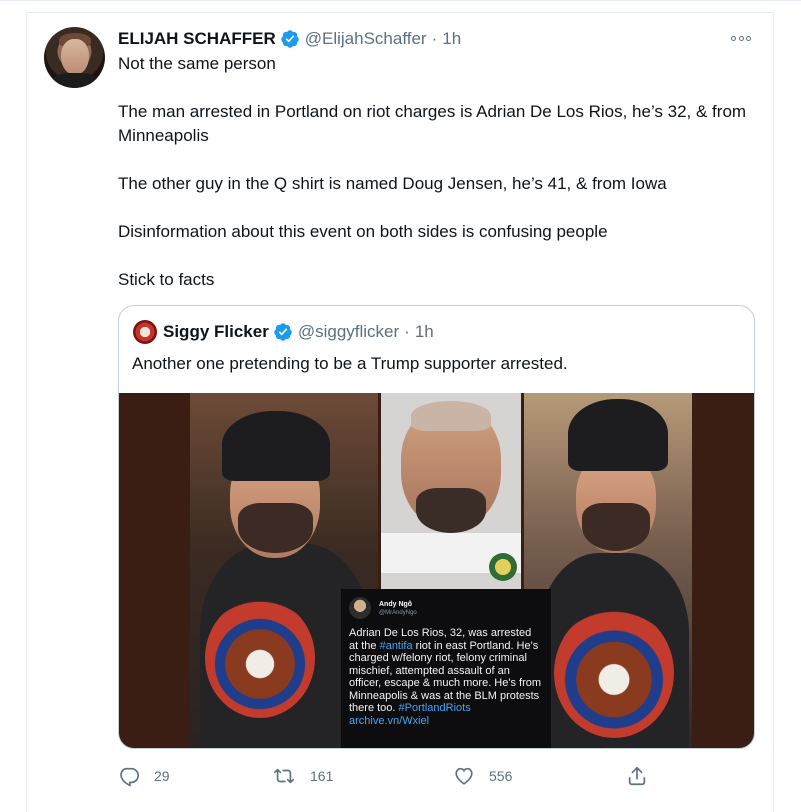  Describe the element at coordinates (396, 604) in the screenshot. I see `embedded-name: Andy Ngô` at that location.